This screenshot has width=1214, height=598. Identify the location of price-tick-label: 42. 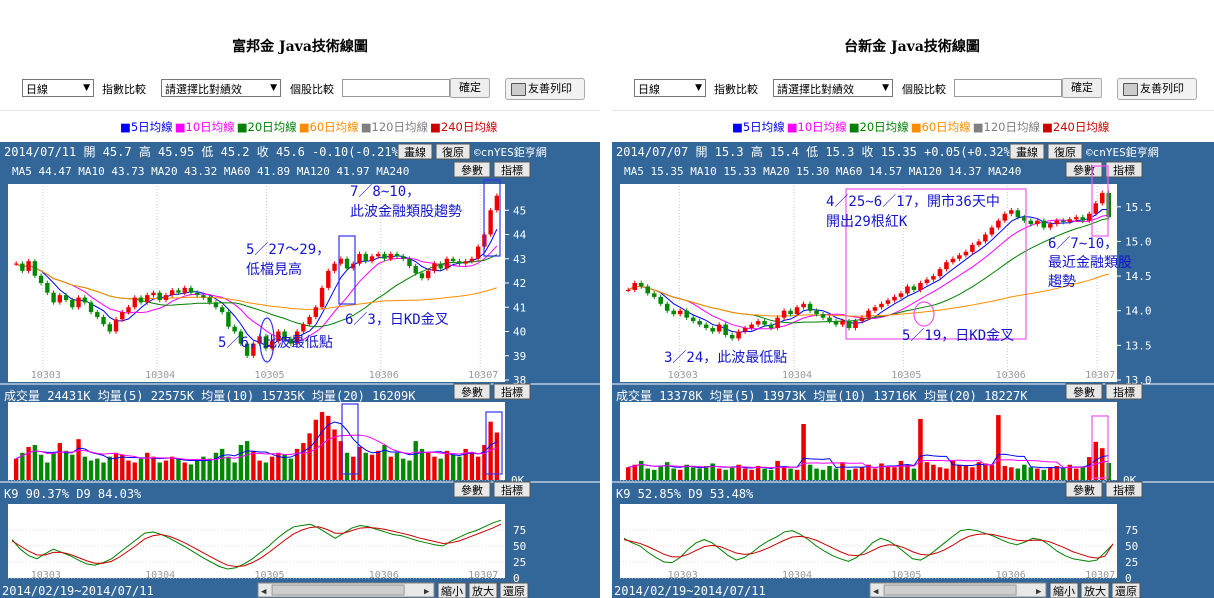
(519, 283).